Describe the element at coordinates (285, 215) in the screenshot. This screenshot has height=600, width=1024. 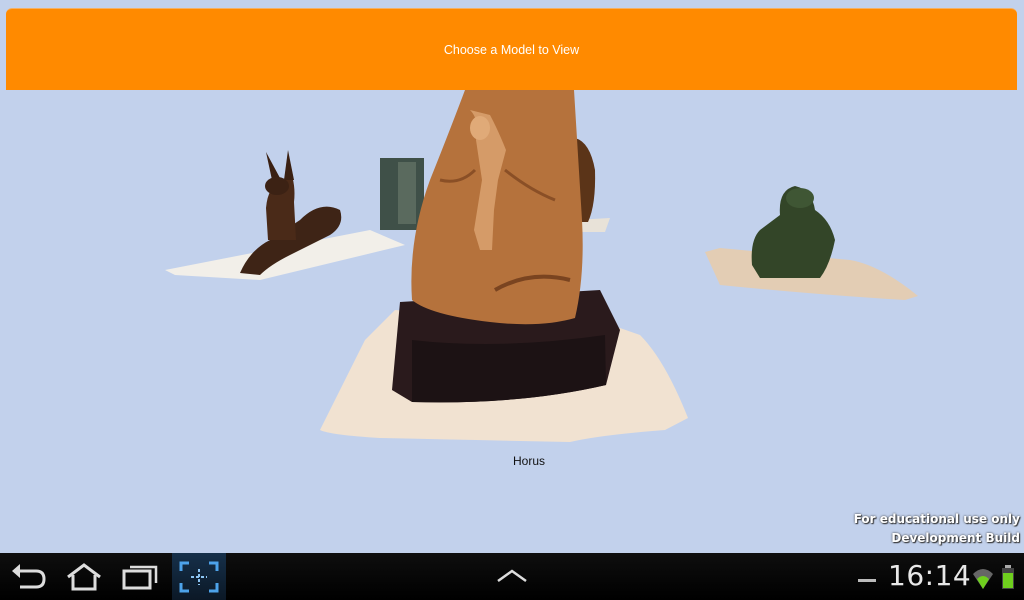
I see `anubis-model` at that location.